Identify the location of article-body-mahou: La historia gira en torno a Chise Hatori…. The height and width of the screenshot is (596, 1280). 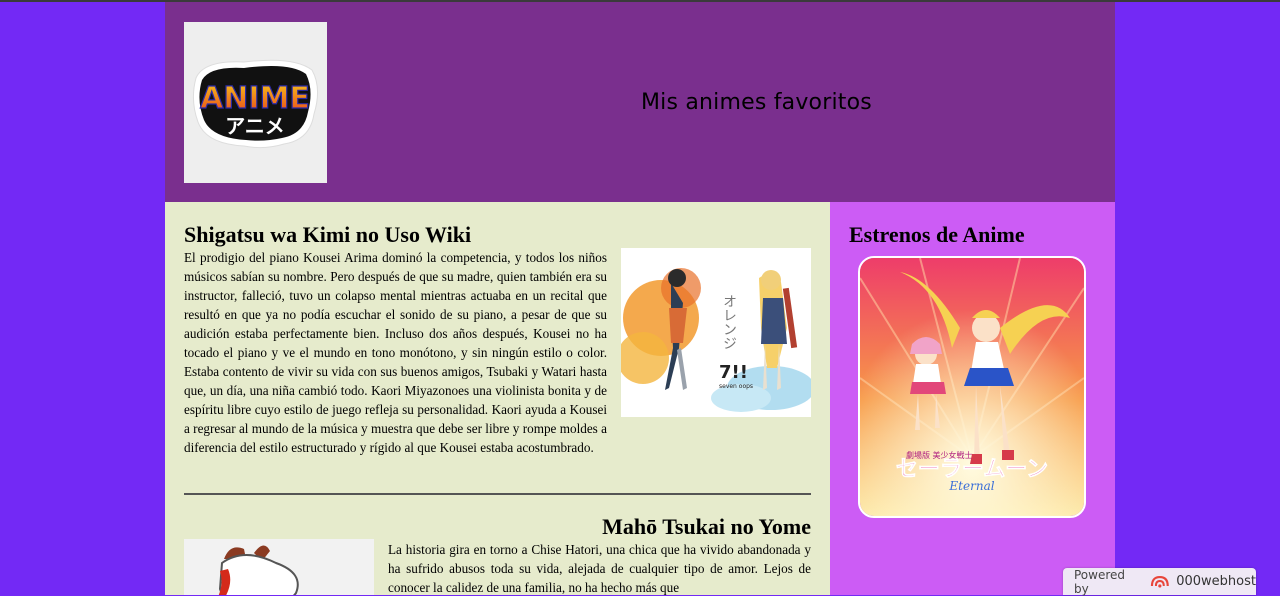
(599, 567).